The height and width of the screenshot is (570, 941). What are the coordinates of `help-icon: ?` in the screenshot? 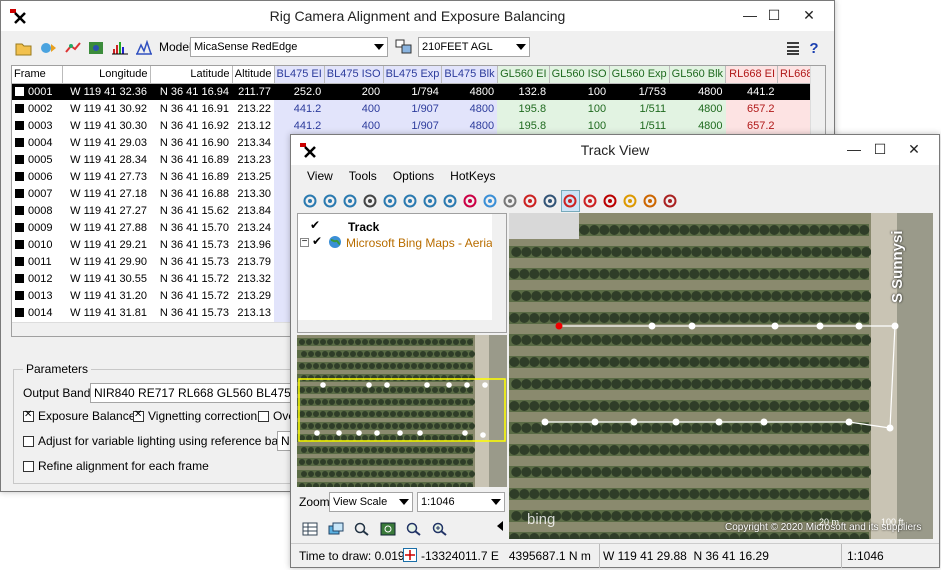 It's located at (814, 48).